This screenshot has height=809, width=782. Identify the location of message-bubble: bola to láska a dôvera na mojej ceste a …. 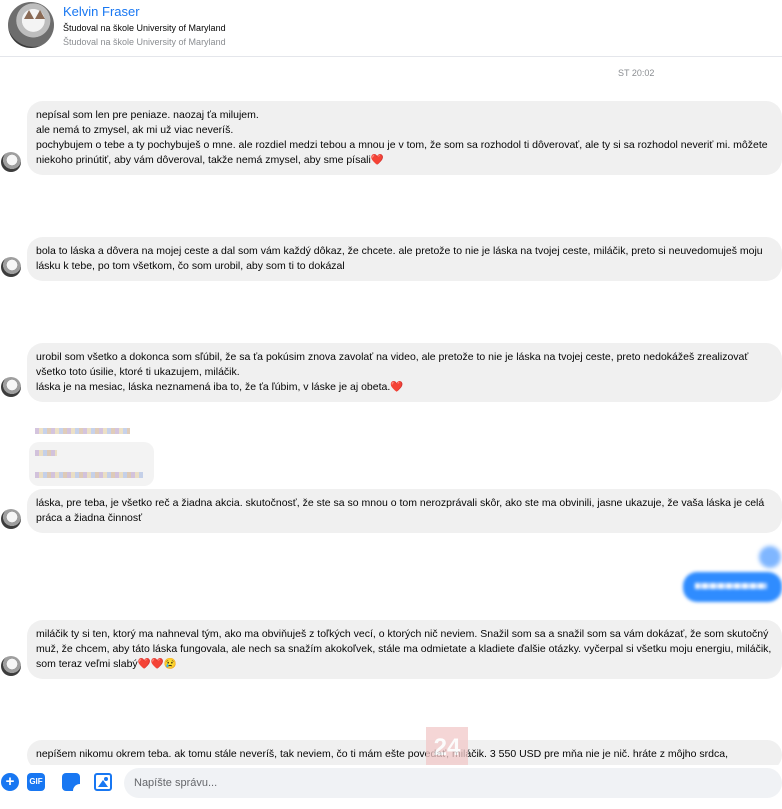
(404, 259).